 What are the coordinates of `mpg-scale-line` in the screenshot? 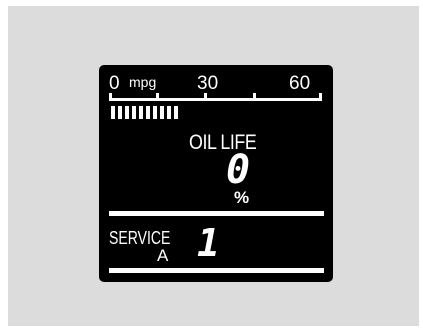 It's located at (215, 99).